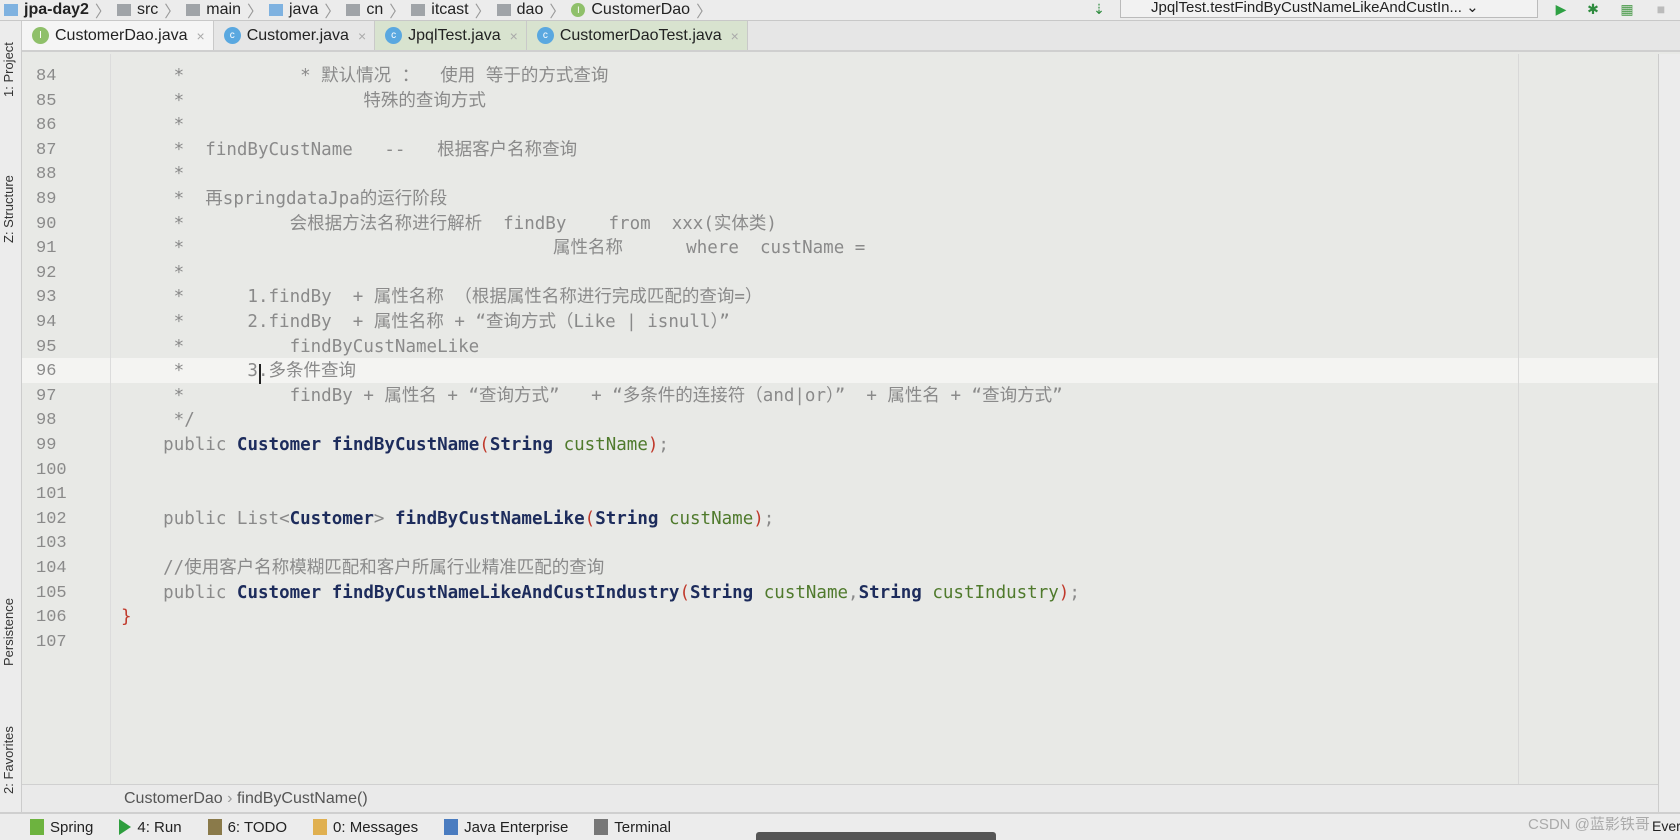  Describe the element at coordinates (454, 35) in the screenshot. I see `tab-label: JpqlTest.java` at that location.